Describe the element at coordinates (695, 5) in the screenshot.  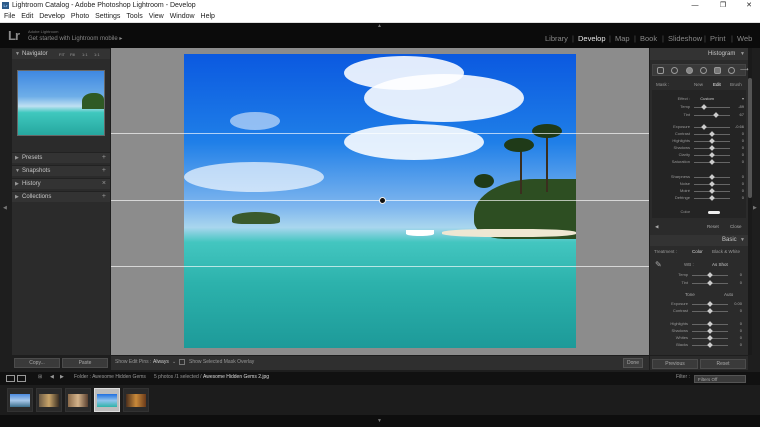
I see `minimize-icon: —` at that location.